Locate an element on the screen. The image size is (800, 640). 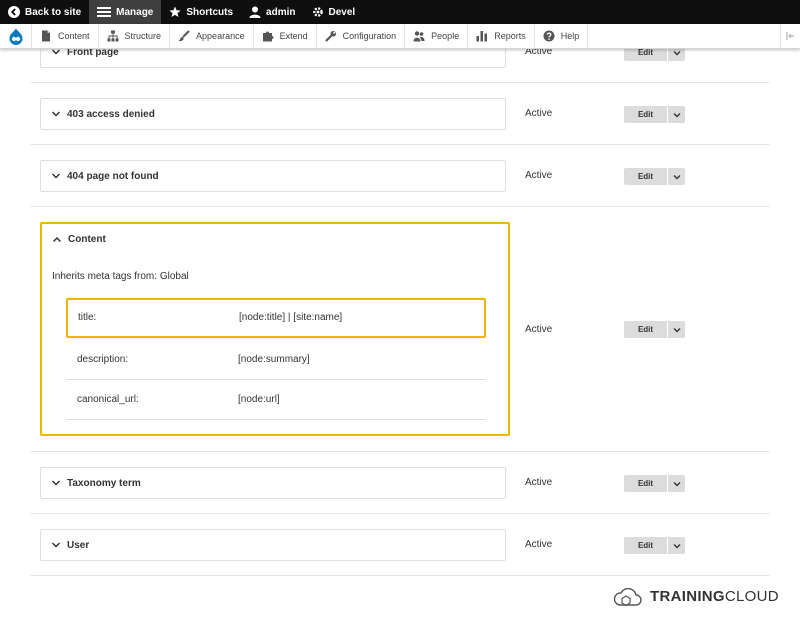
gear-icon is located at coordinates (318, 12).